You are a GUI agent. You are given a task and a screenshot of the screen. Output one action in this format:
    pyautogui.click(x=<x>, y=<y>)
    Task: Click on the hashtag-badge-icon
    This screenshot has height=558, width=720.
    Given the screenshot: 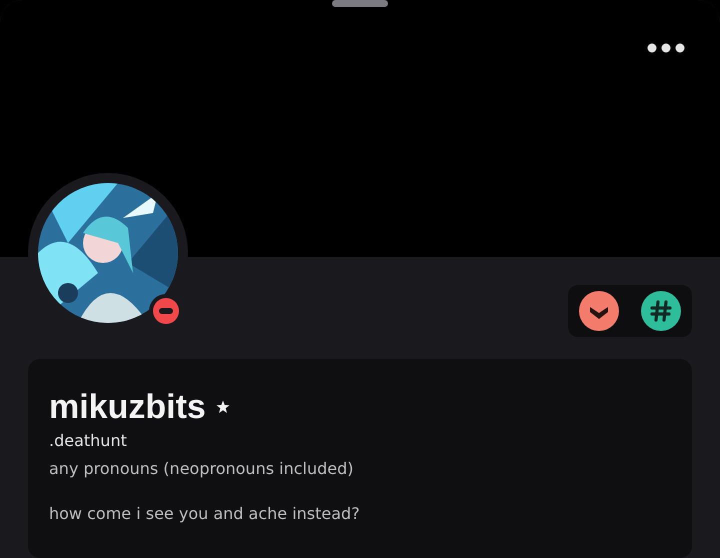 What is the action you would take?
    pyautogui.click(x=661, y=311)
    